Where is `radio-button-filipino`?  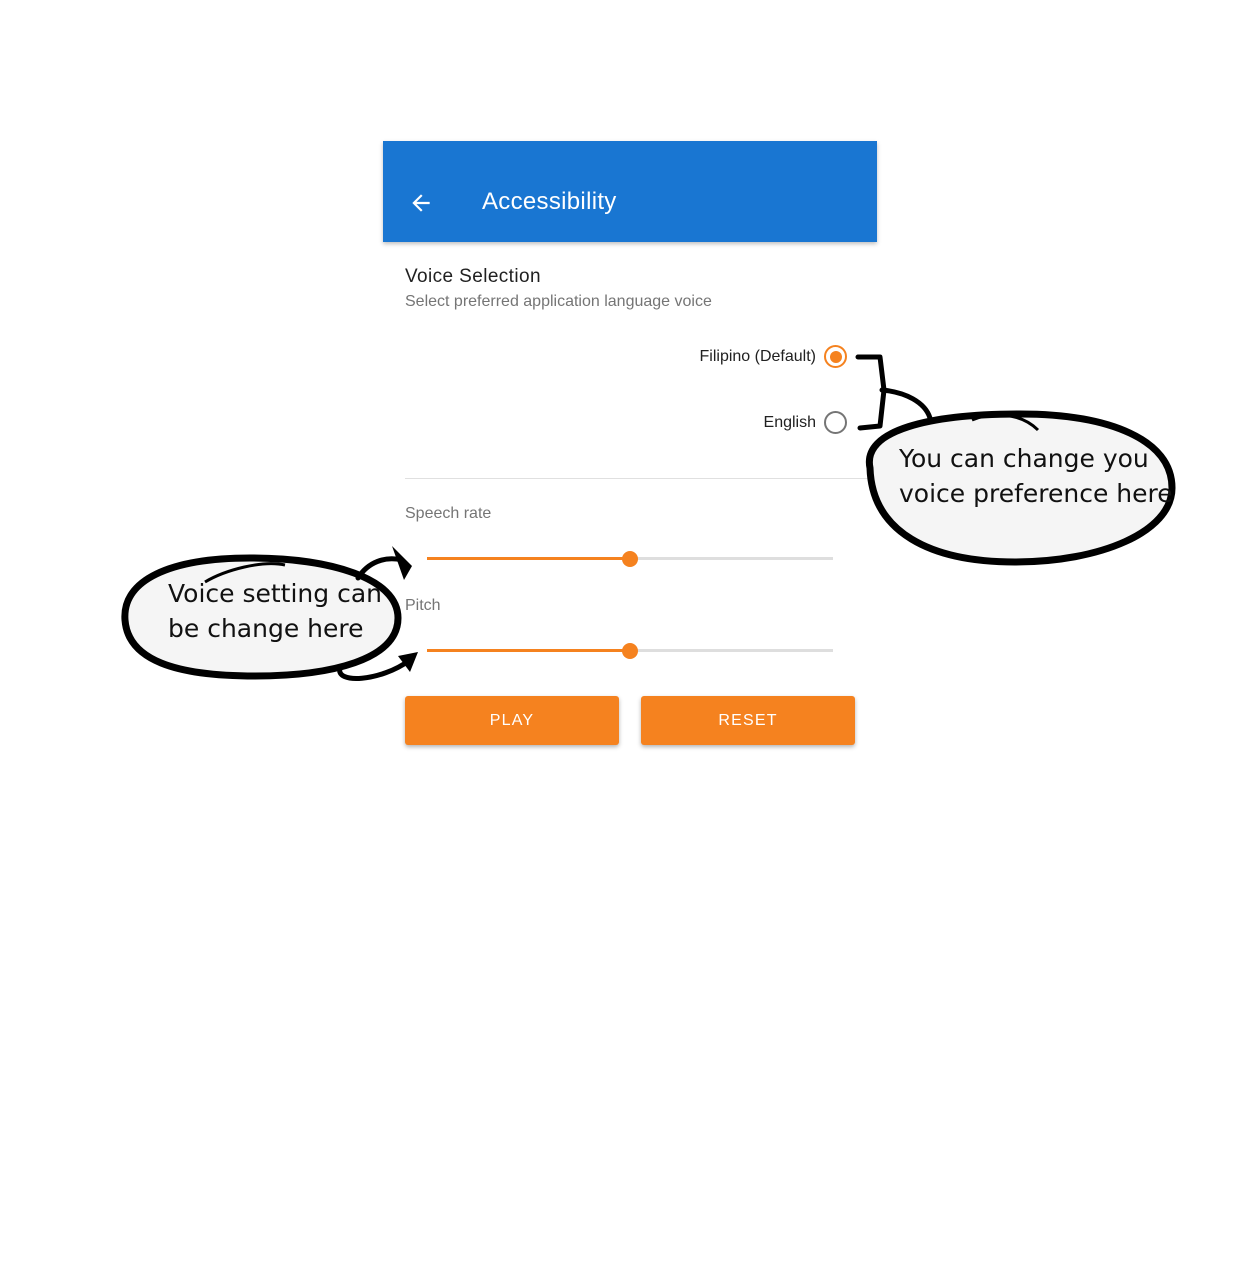 radio-button-filipino is located at coordinates (835, 356).